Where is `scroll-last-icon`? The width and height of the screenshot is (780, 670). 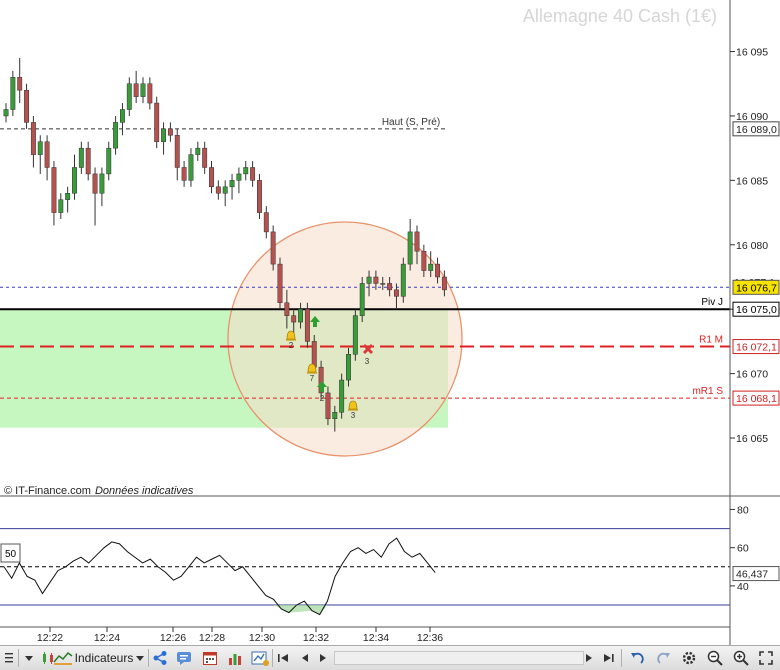
scroll-last-icon is located at coordinates (608, 658).